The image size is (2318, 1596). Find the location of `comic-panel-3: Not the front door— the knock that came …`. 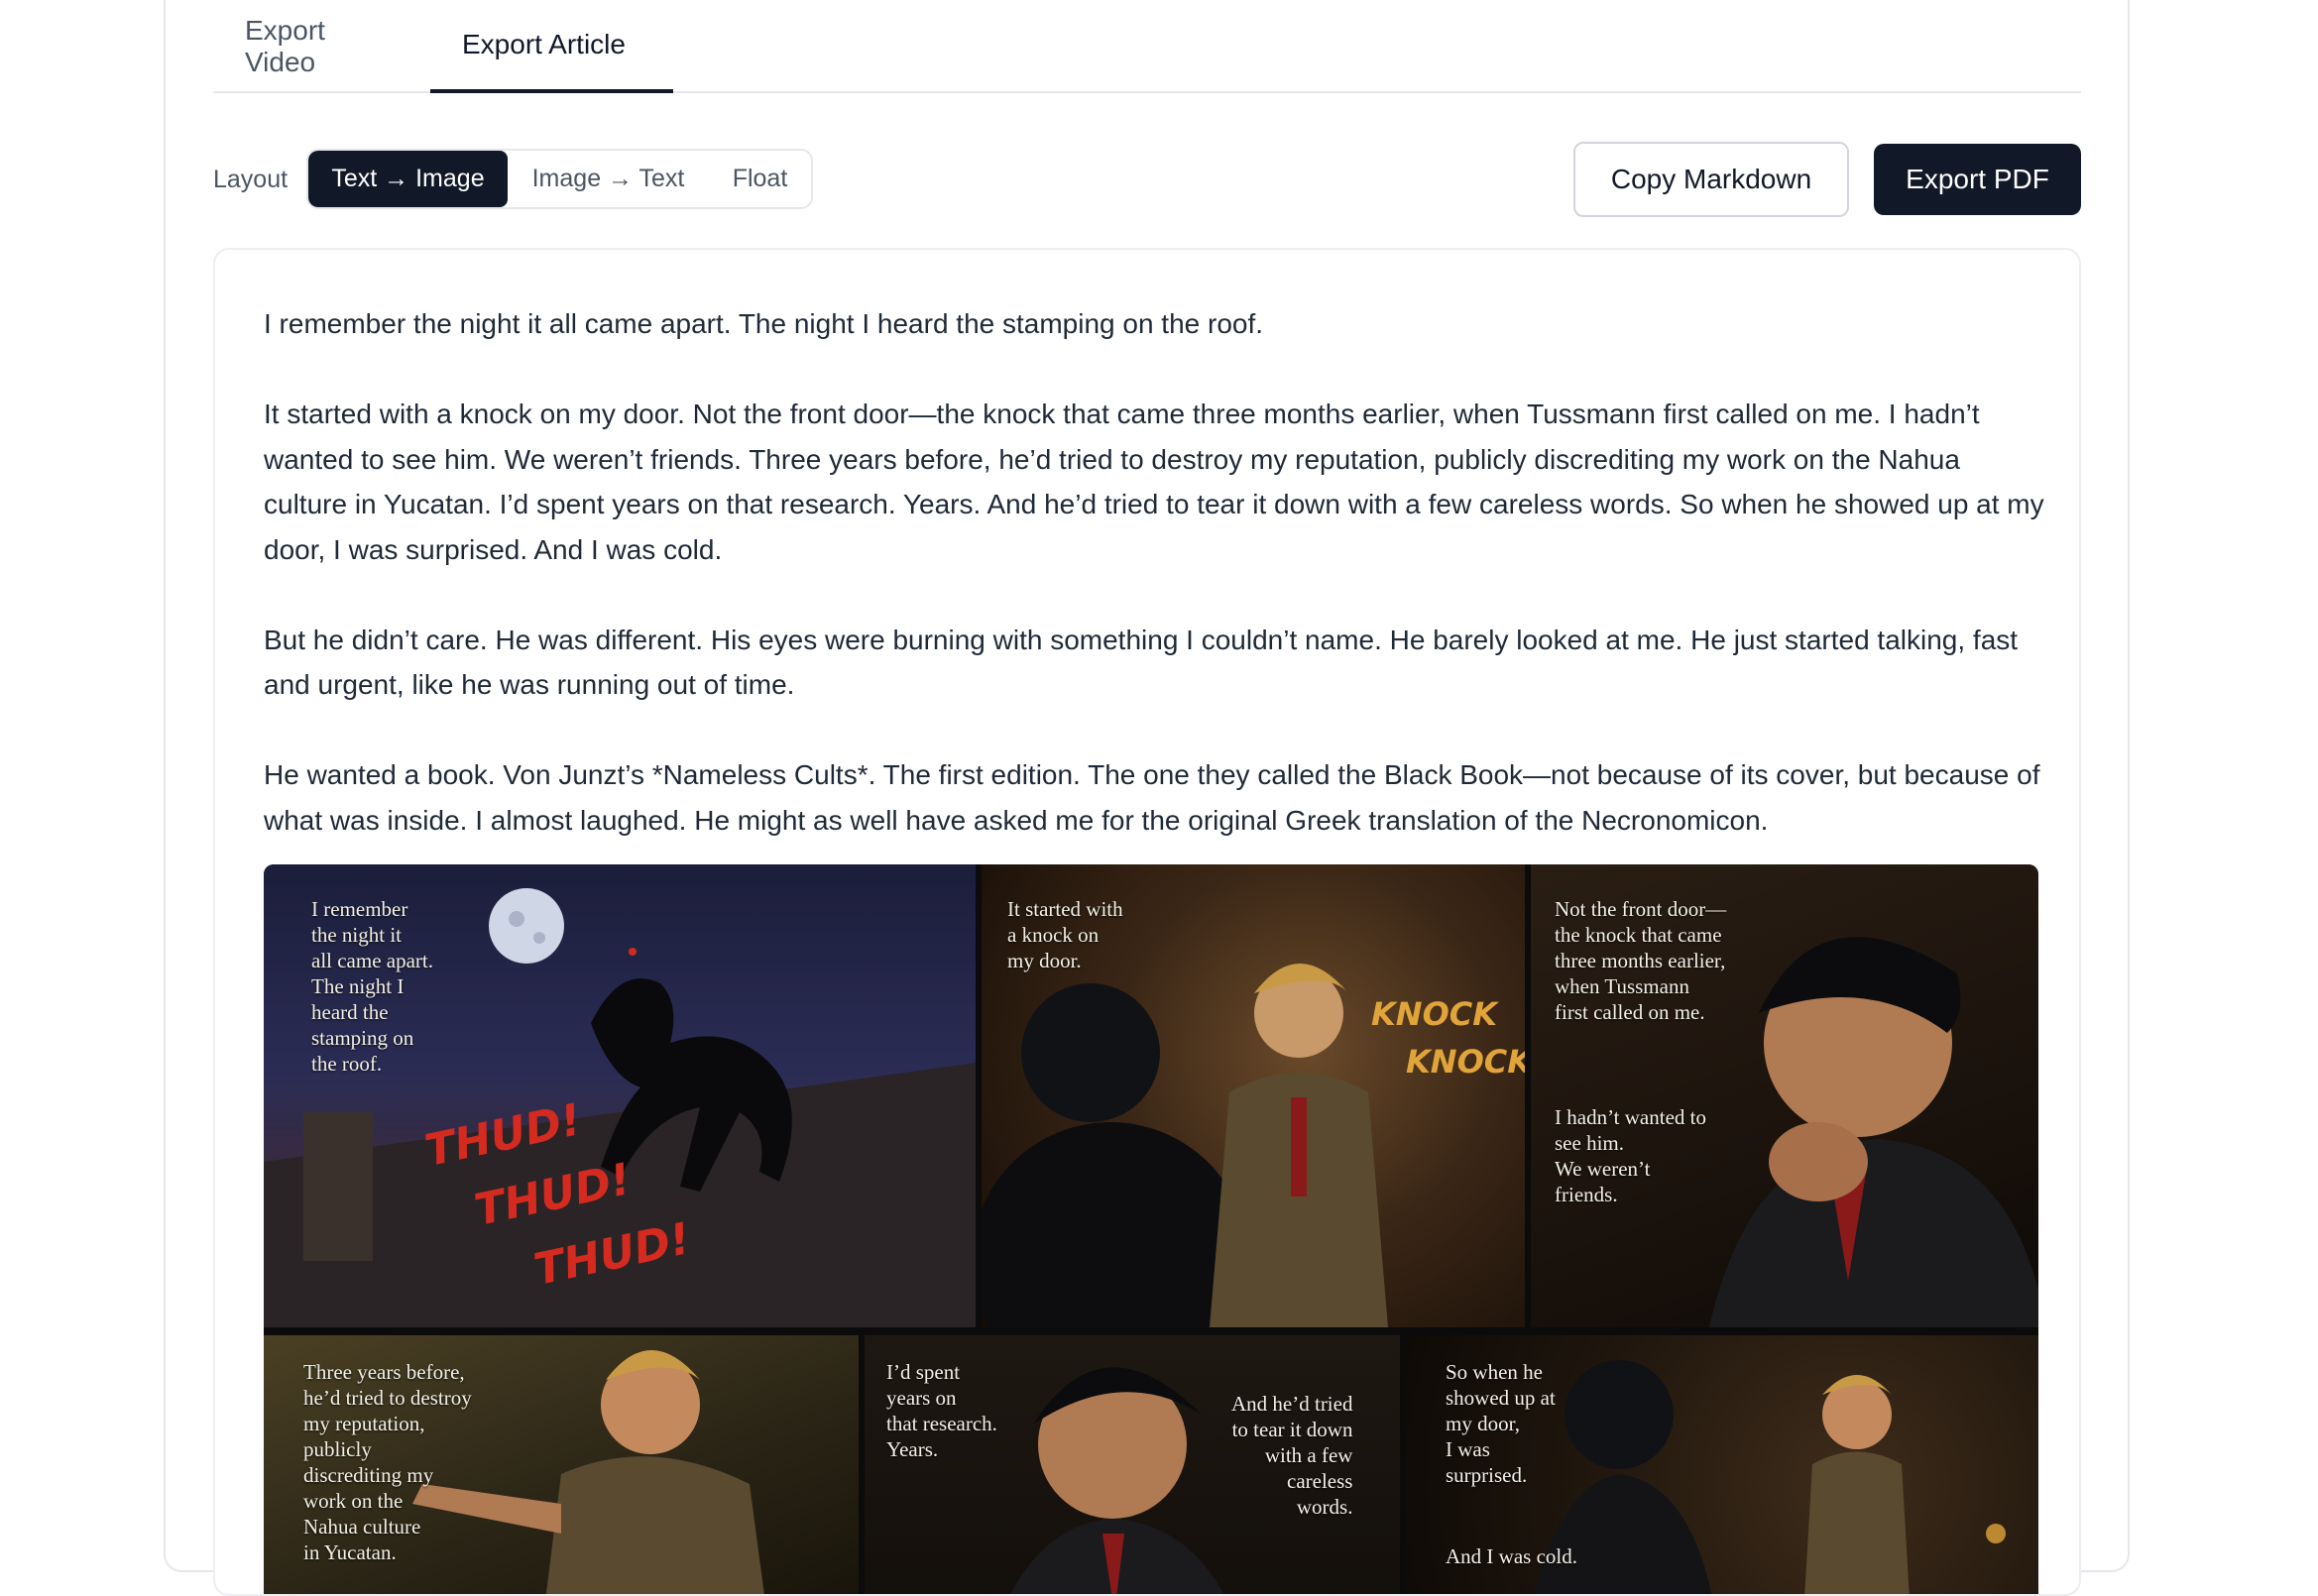

comic-panel-3: Not the front door— the knock that came … is located at coordinates (1784, 1095).